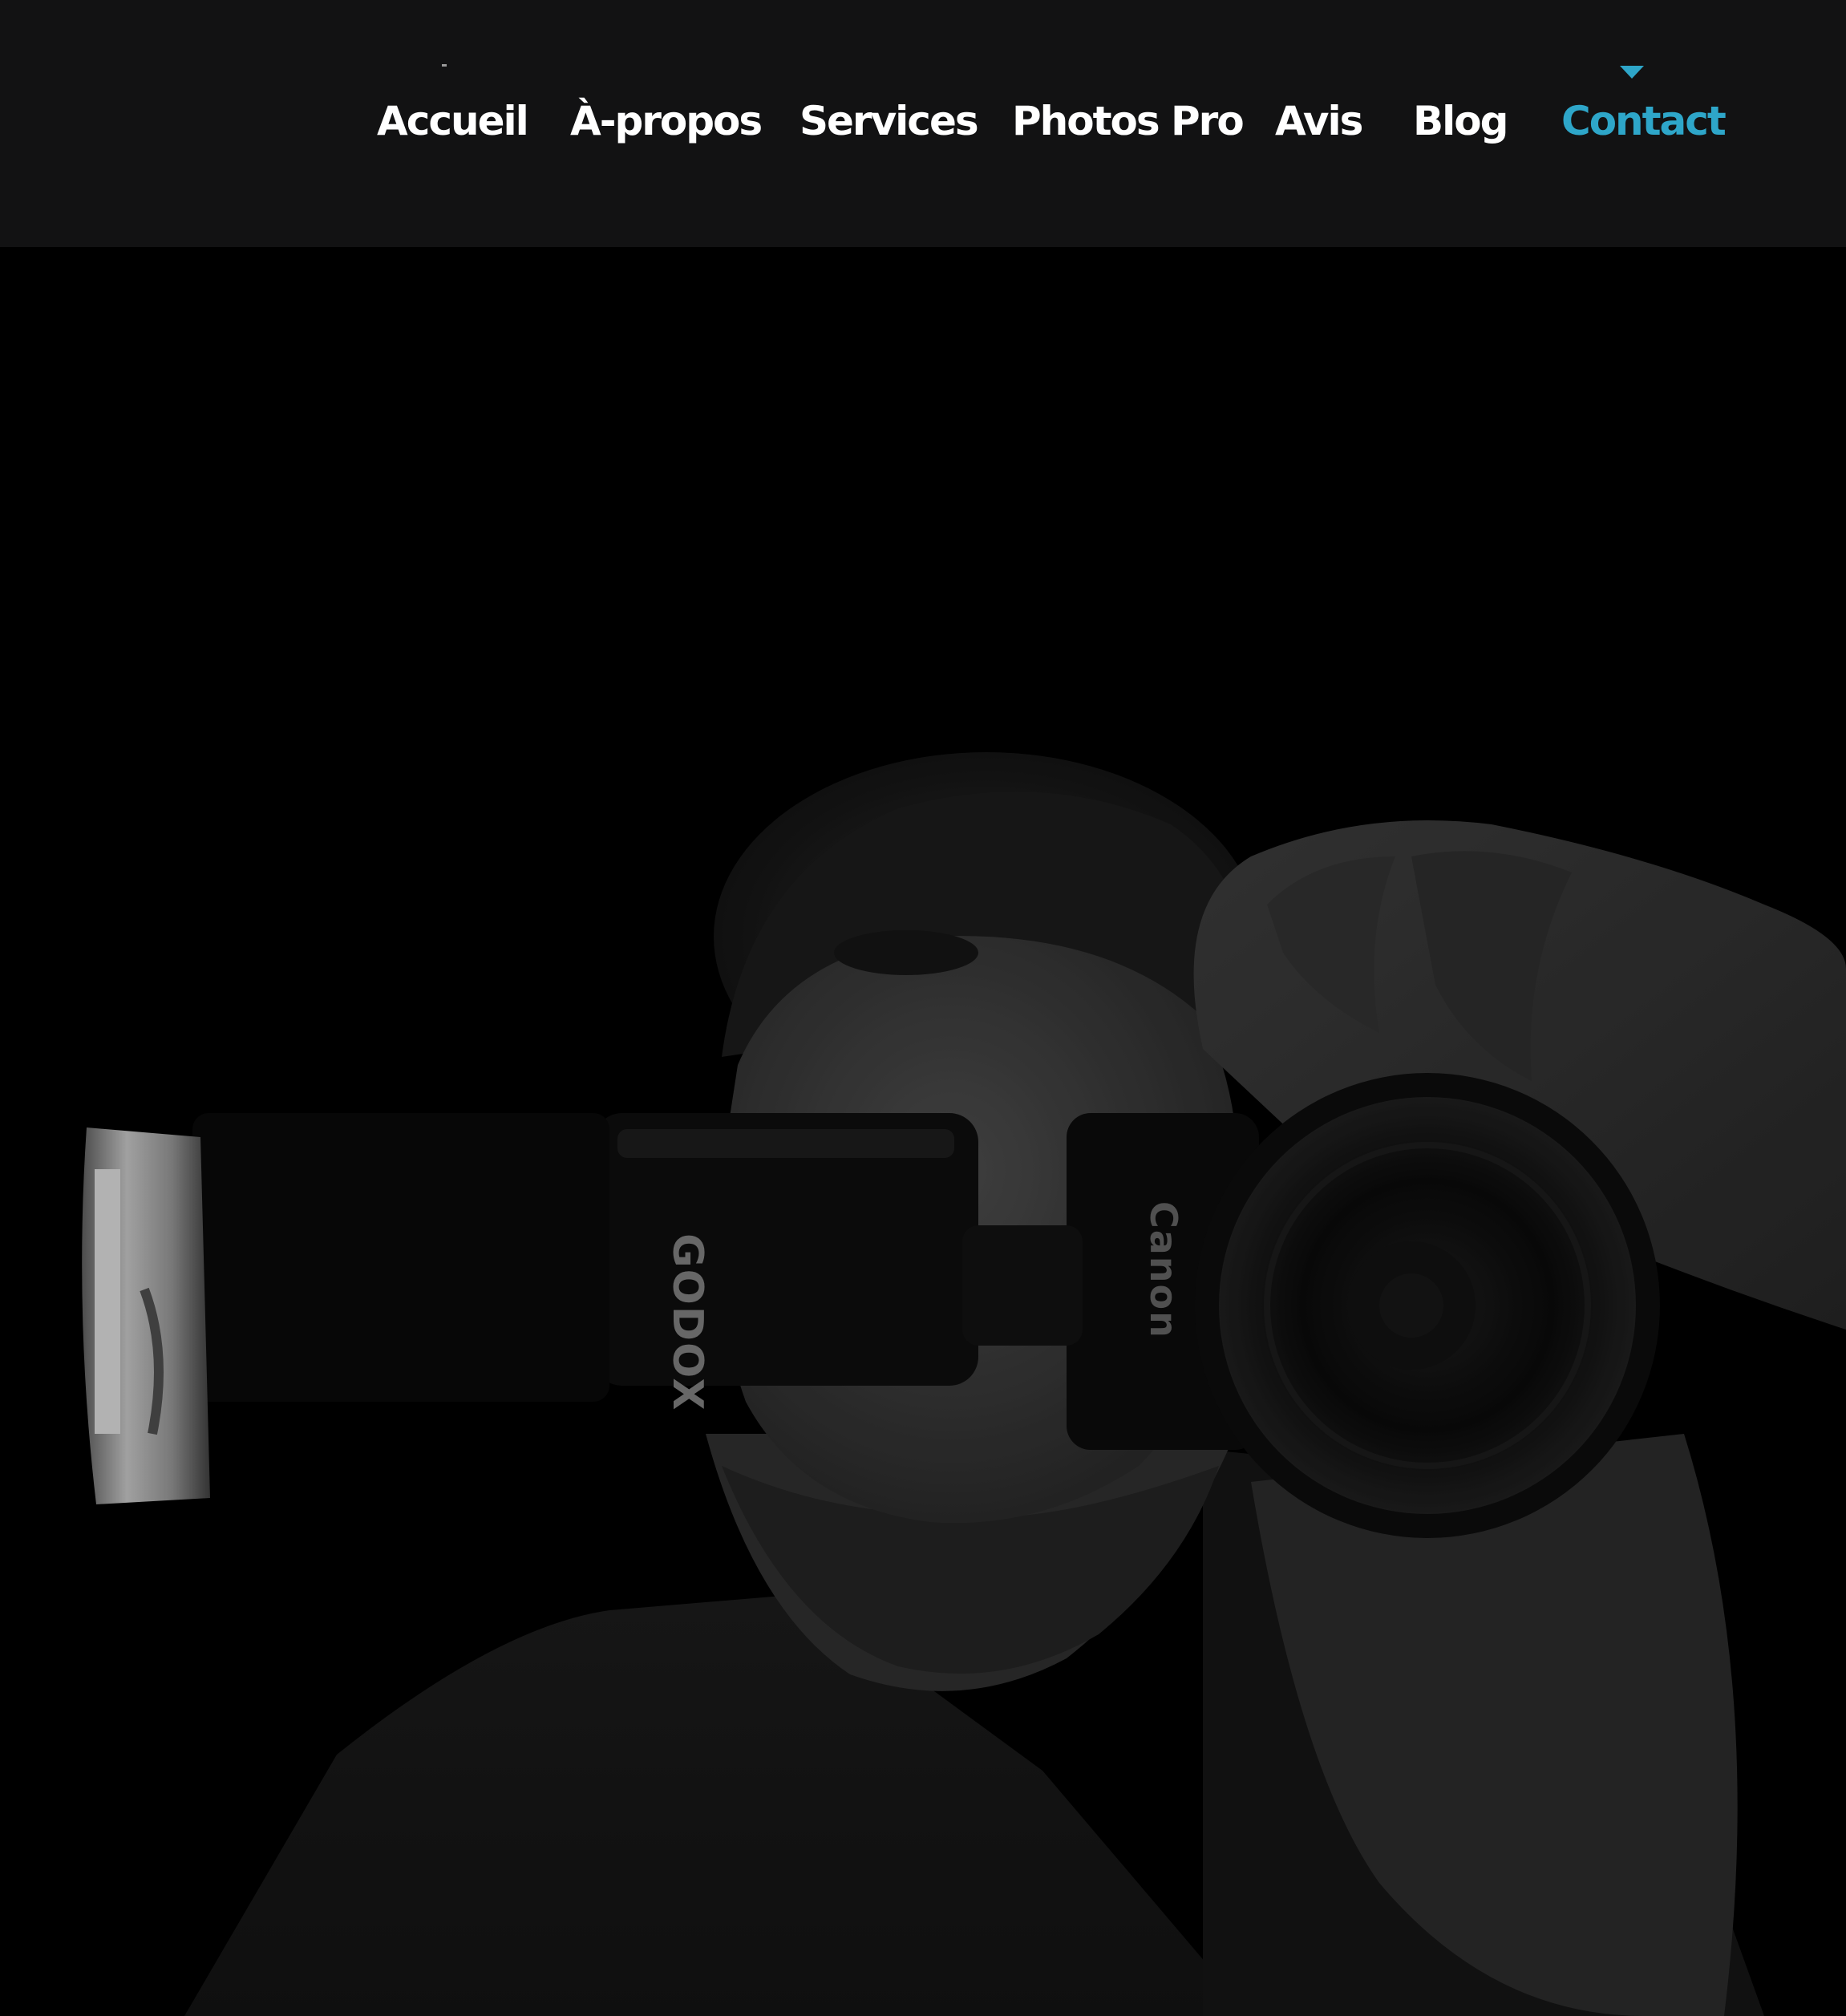  Describe the element at coordinates (666, 121) in the screenshot. I see `nav-item-a-propos: À-propos` at that location.